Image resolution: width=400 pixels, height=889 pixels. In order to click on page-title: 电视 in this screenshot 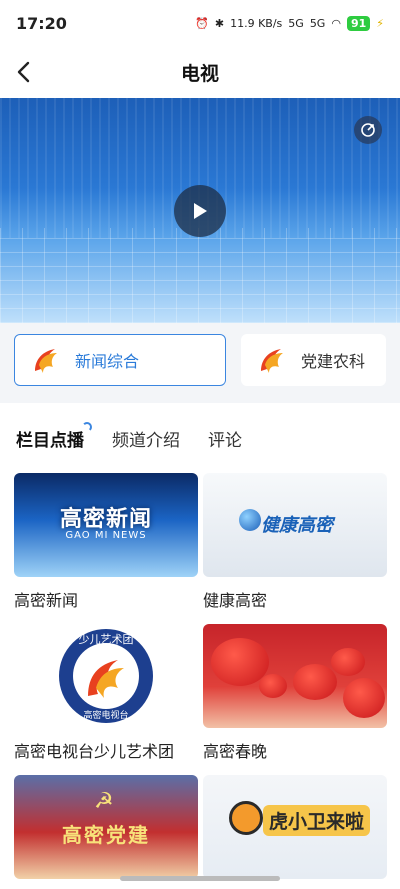, I will do `click(199, 73)`.